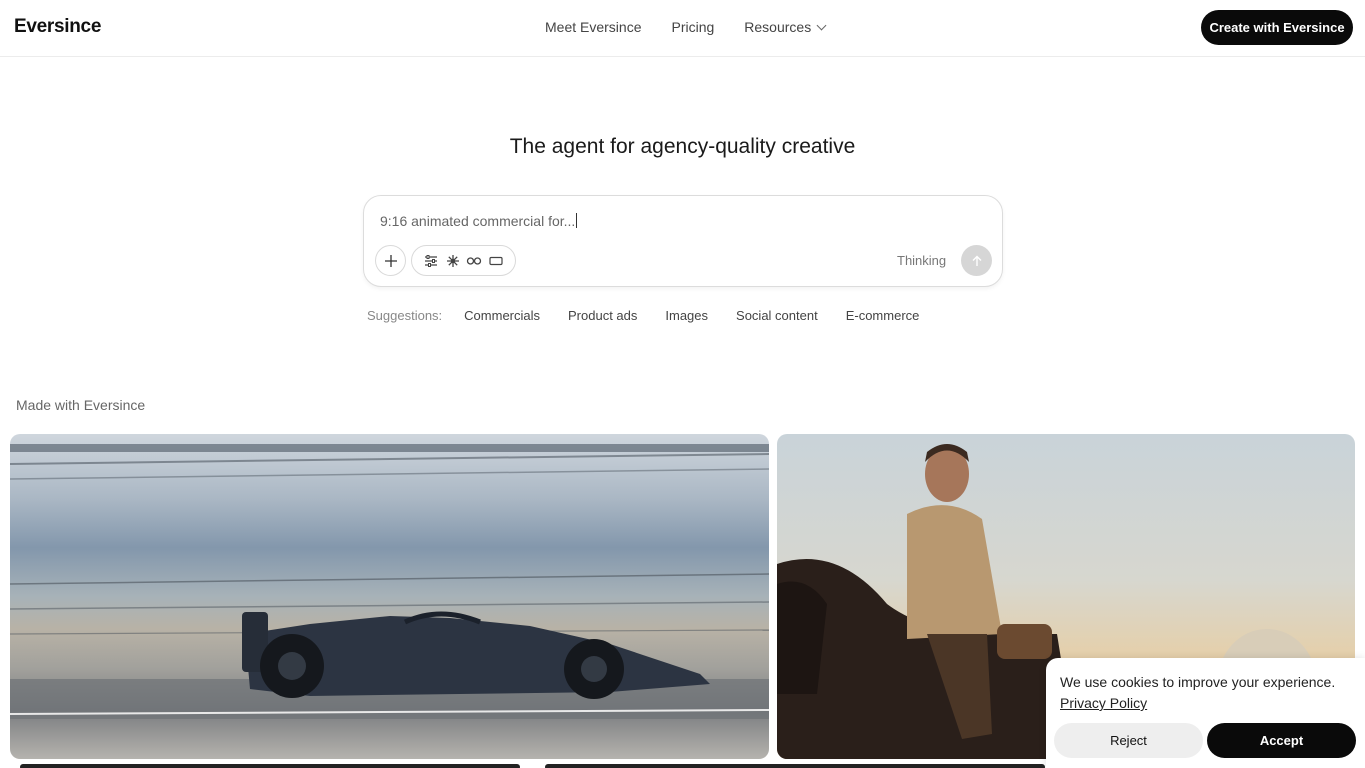  Describe the element at coordinates (821, 25) in the screenshot. I see `chevron-down-icon` at that location.